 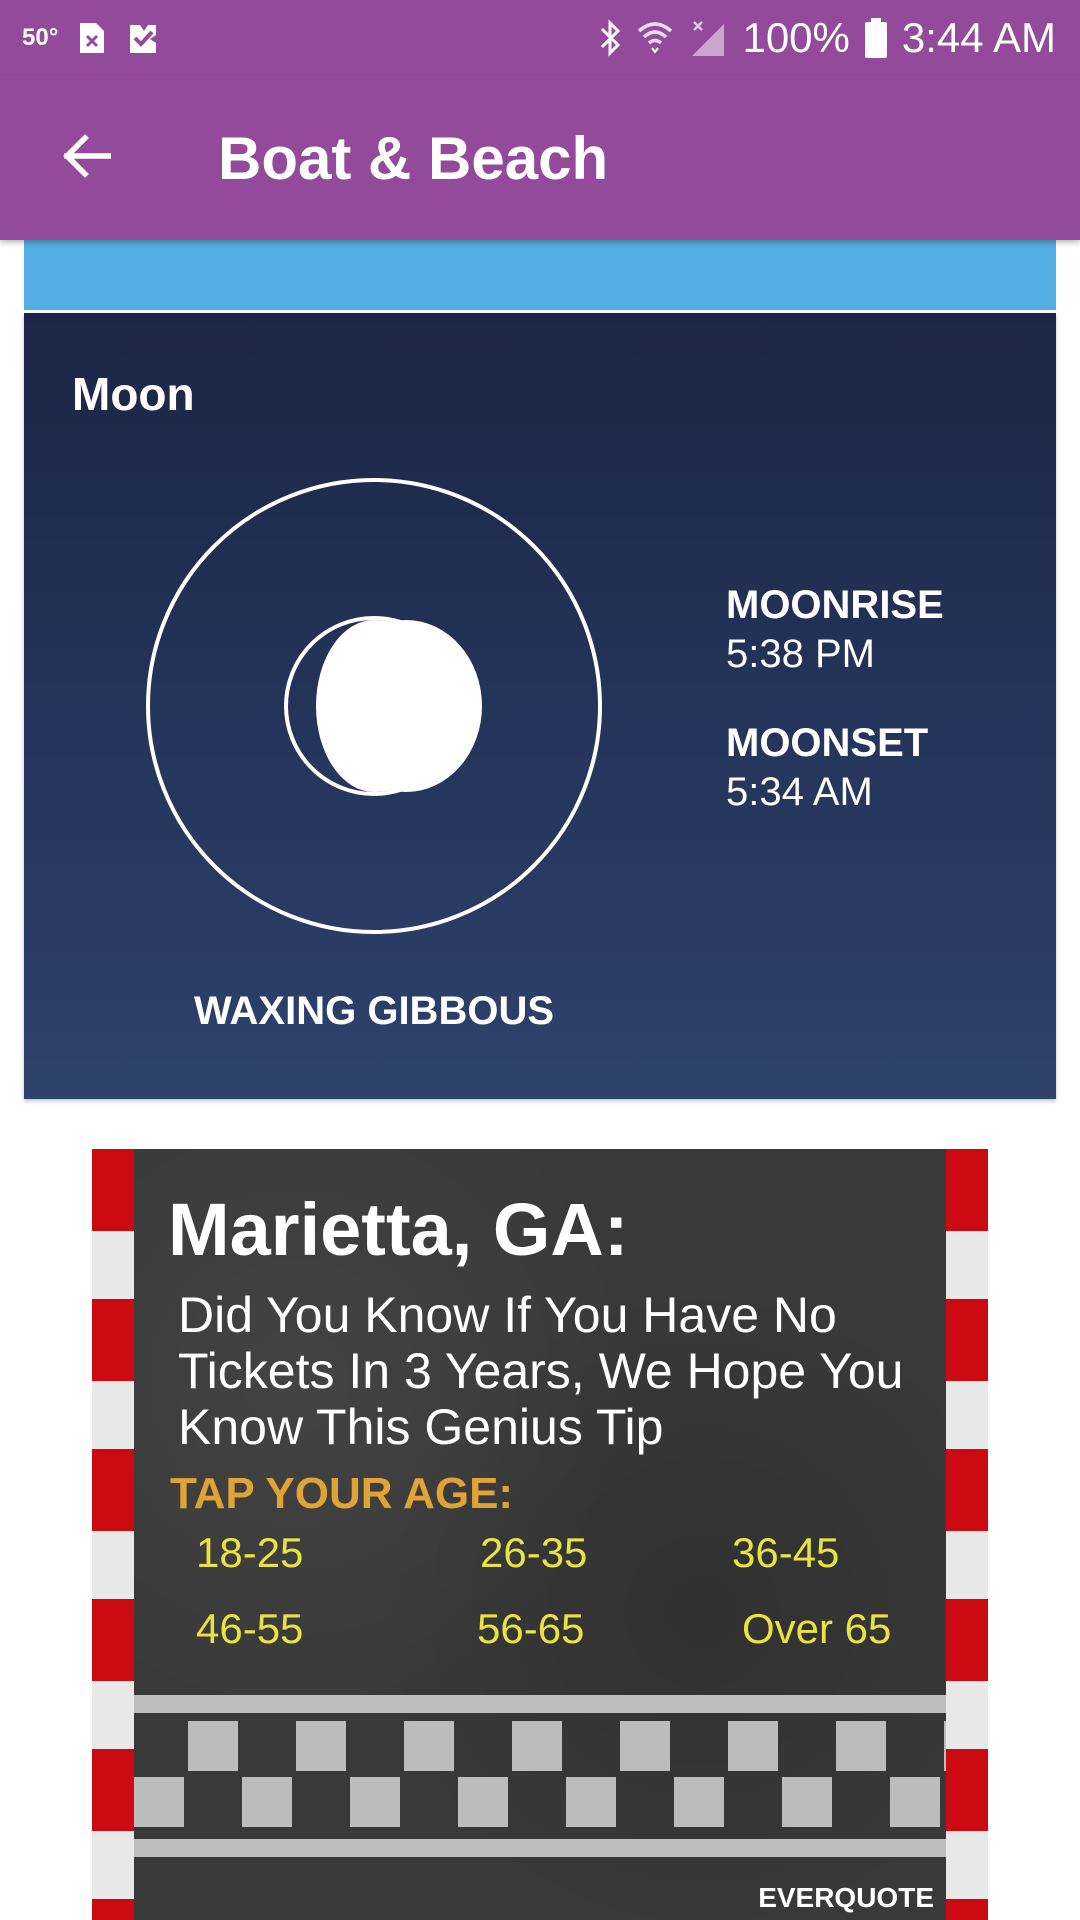 I want to click on ad-cta: TAP YOUR AGE:, so click(x=342, y=1493).